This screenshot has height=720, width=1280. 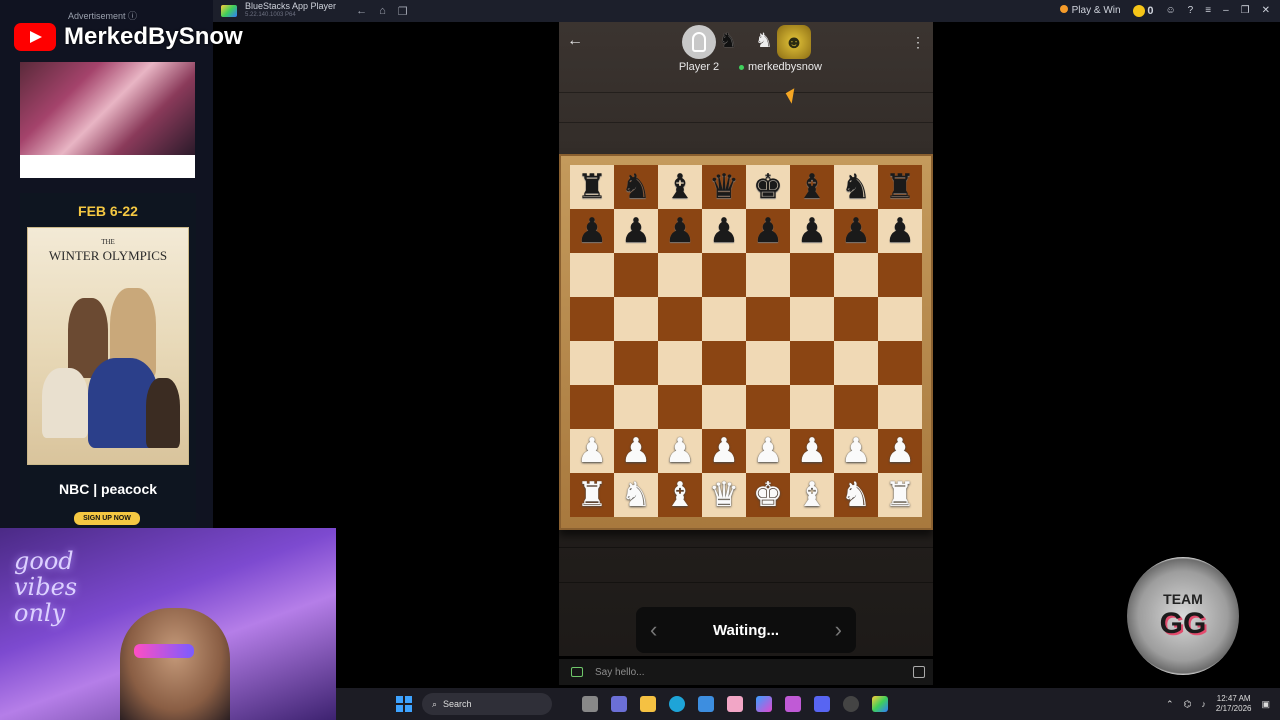 What do you see at coordinates (361, 11) in the screenshot?
I see `back-icon: ←` at bounding box center [361, 11].